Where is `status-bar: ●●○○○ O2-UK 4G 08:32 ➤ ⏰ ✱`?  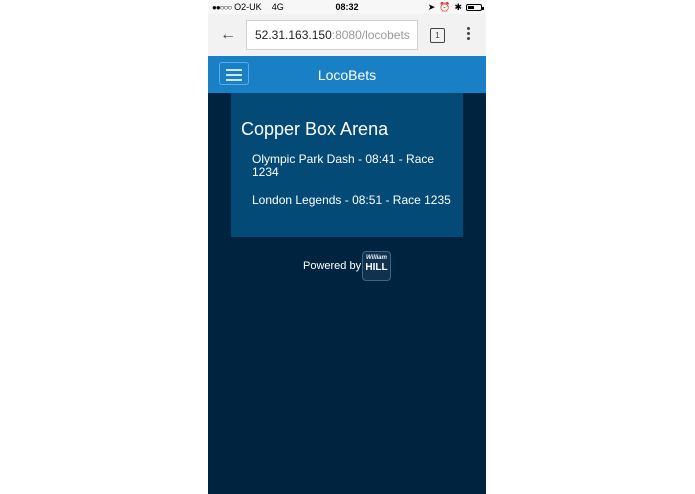
status-bar: ●●○○○ O2-UK 4G 08:32 ➤ ⏰ ✱ is located at coordinates (347, 7).